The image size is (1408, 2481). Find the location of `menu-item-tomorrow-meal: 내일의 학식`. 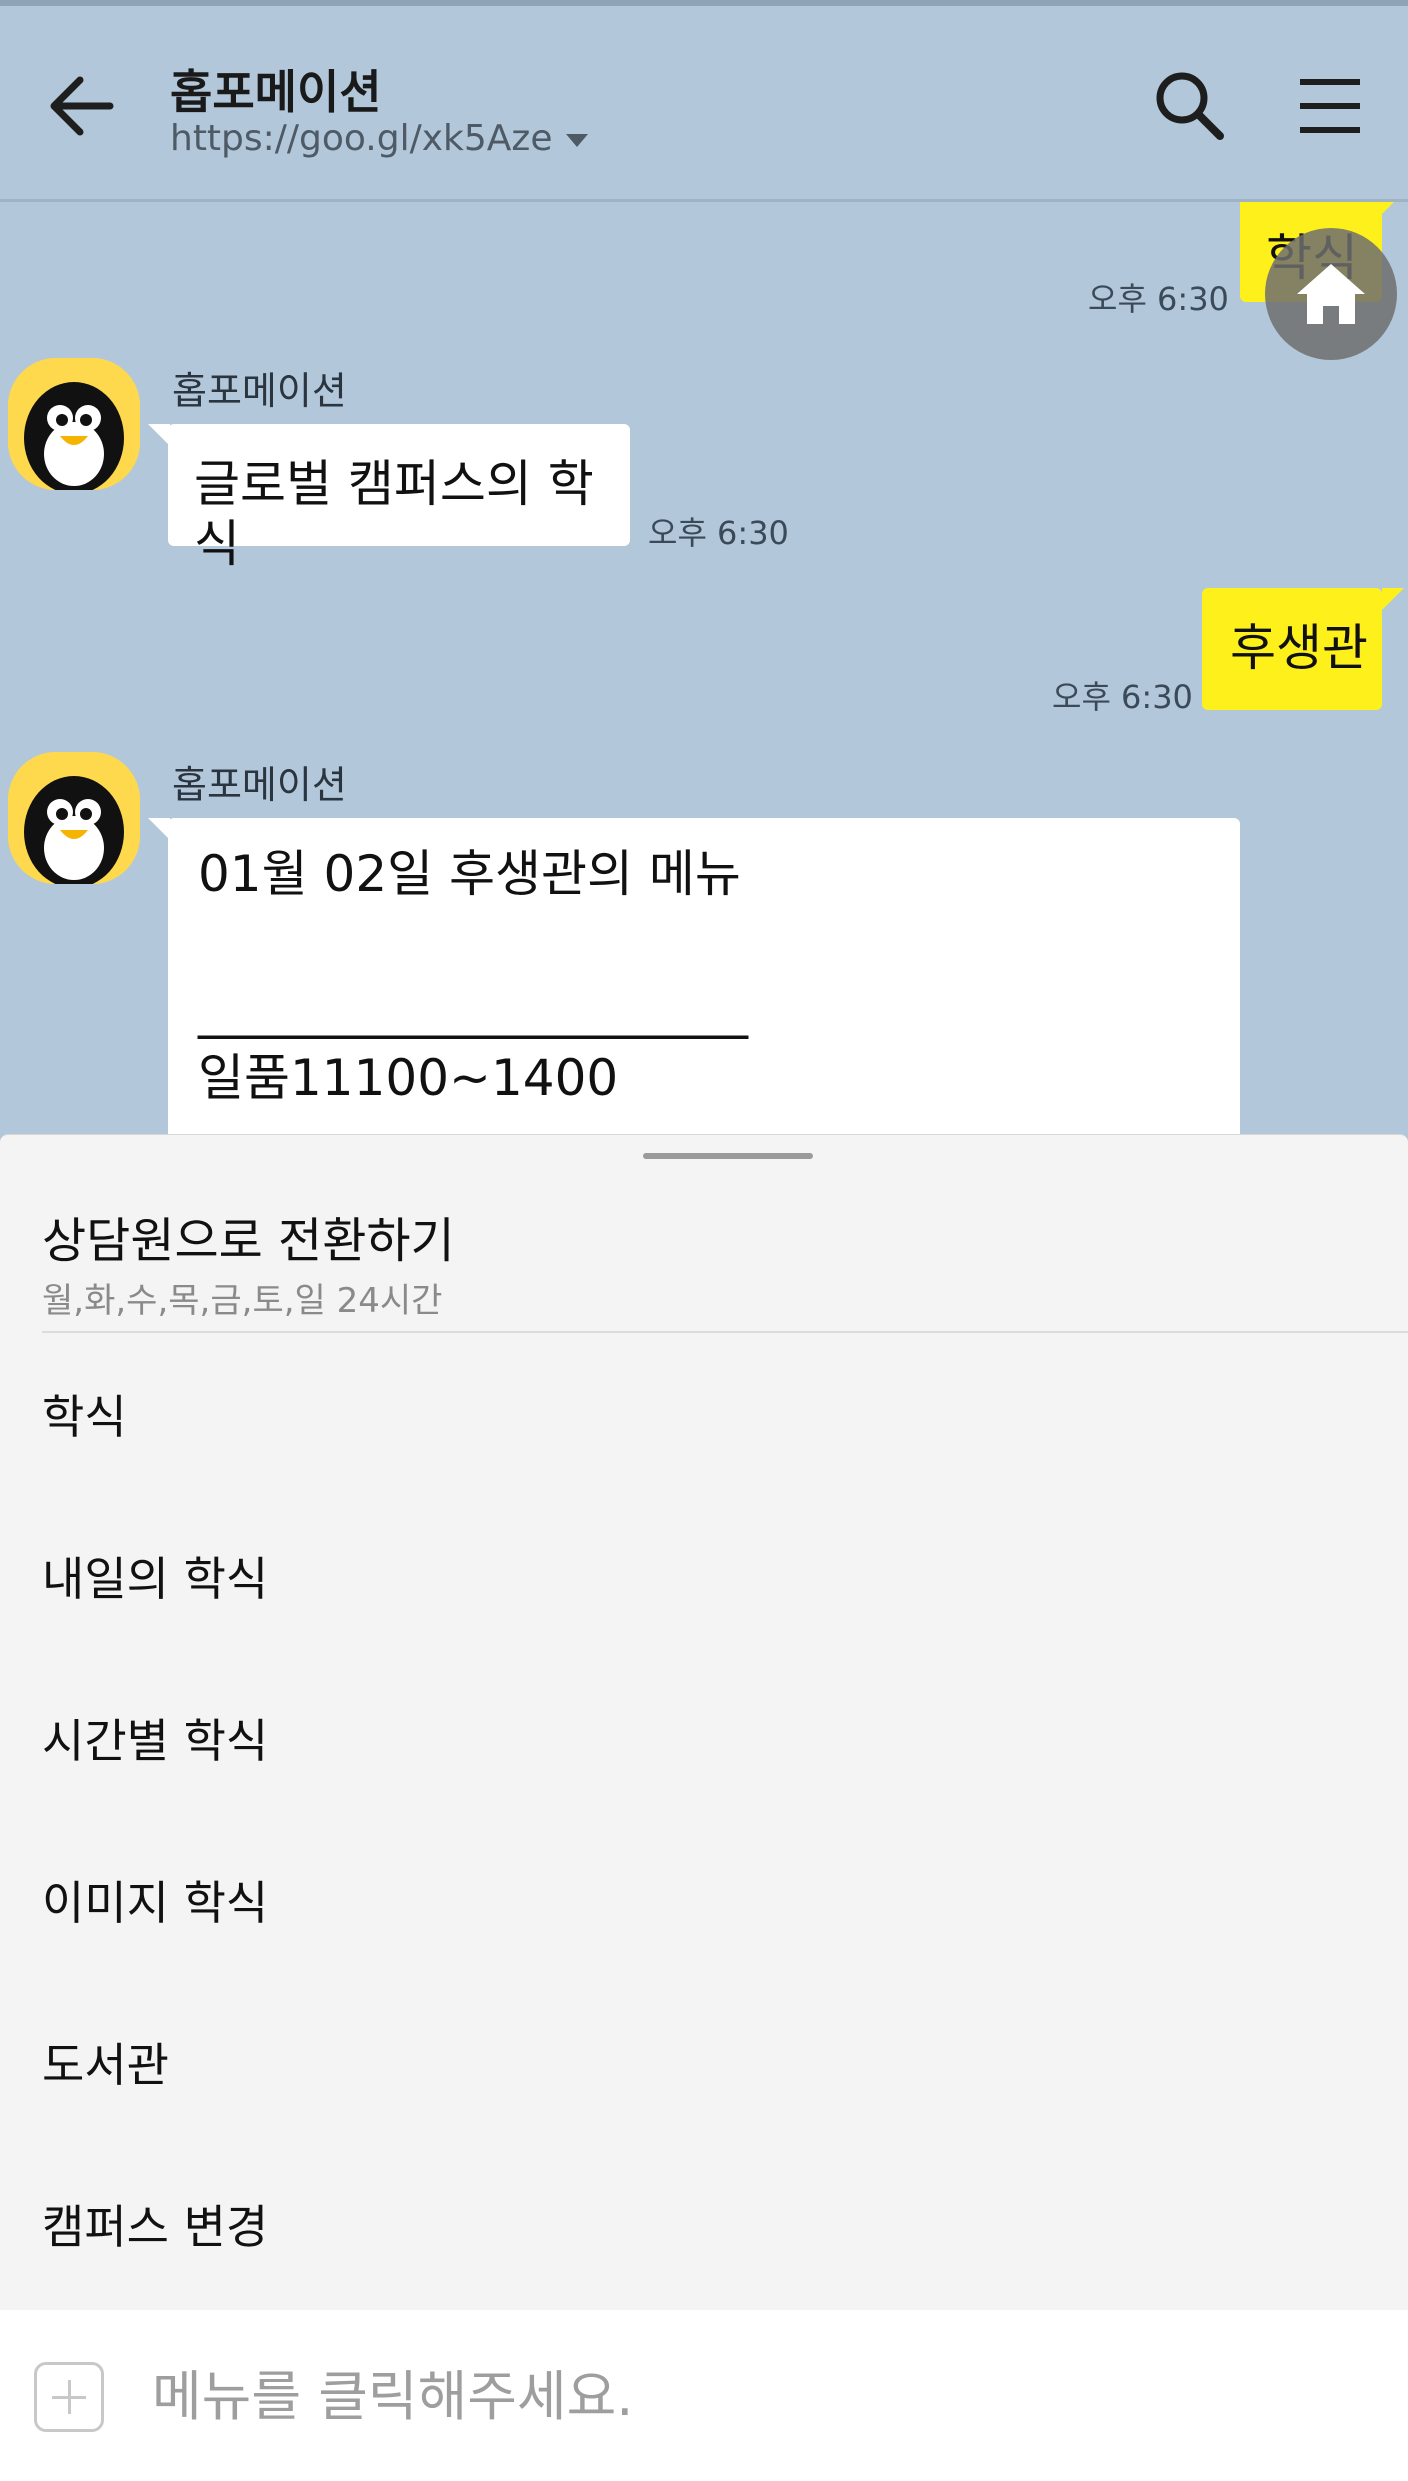

menu-item-tomorrow-meal: 내일의 학식 is located at coordinates (692, 1579).